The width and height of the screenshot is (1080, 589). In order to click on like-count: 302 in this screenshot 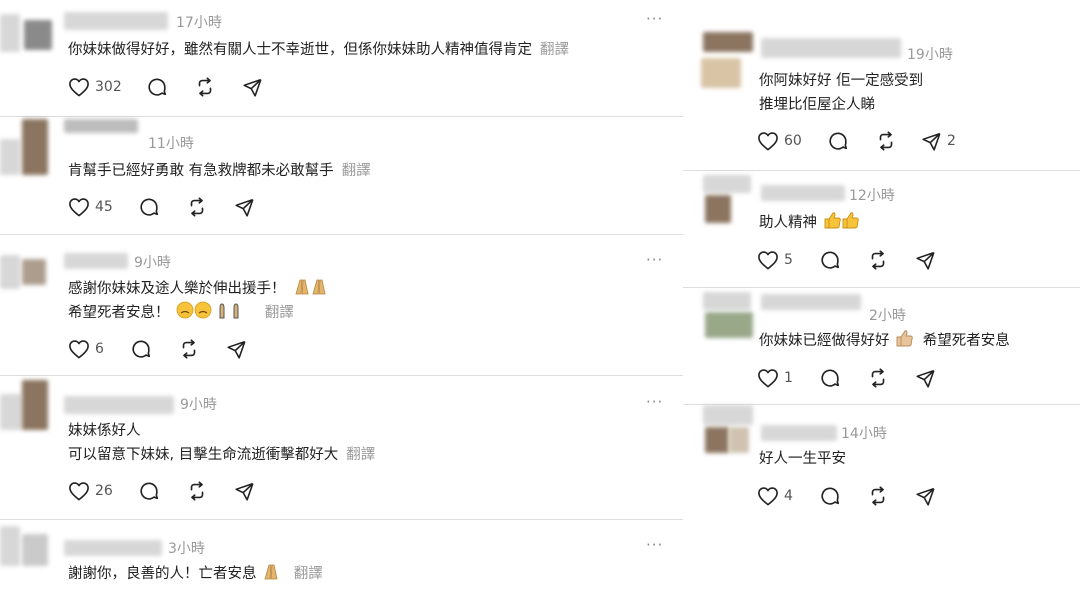, I will do `click(108, 87)`.